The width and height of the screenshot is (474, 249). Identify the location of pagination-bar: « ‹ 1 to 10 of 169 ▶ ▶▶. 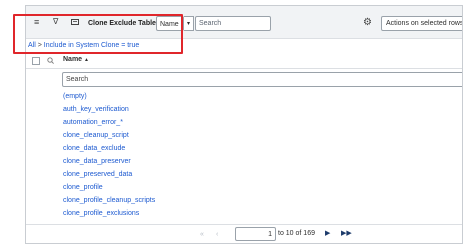
(244, 233).